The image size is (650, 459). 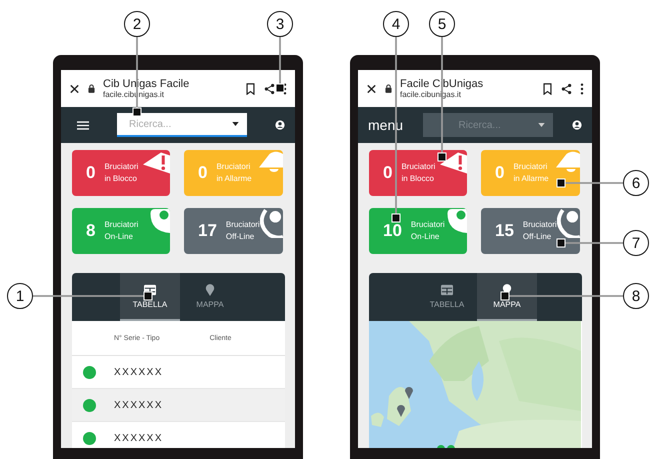 What do you see at coordinates (20, 296) in the screenshot?
I see `callout-number: 1` at bounding box center [20, 296].